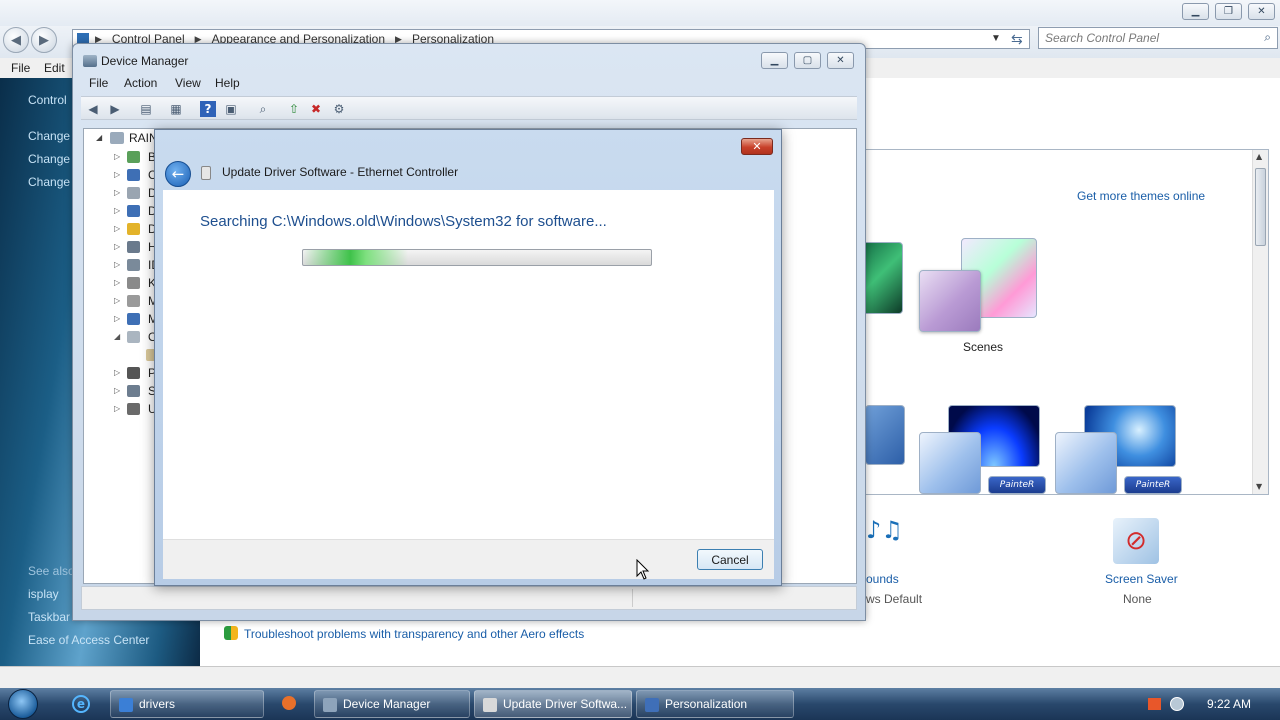 This screenshot has height=720, width=1280. Describe the element at coordinates (47, 100) in the screenshot. I see `sidebar-link: Control` at that location.